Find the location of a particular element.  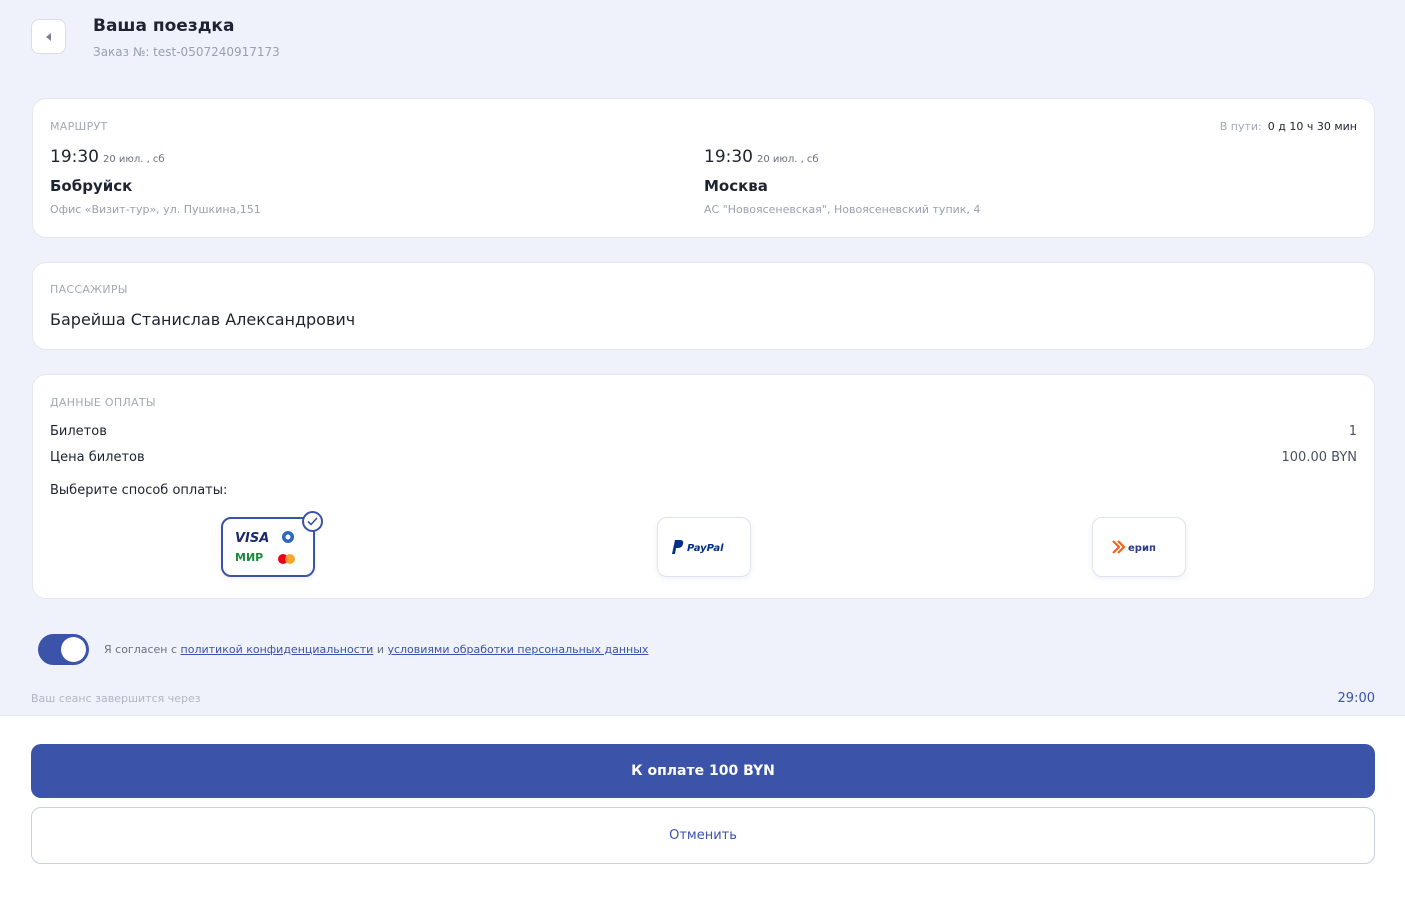

route-label: МАРШРУТ is located at coordinates (79, 126).